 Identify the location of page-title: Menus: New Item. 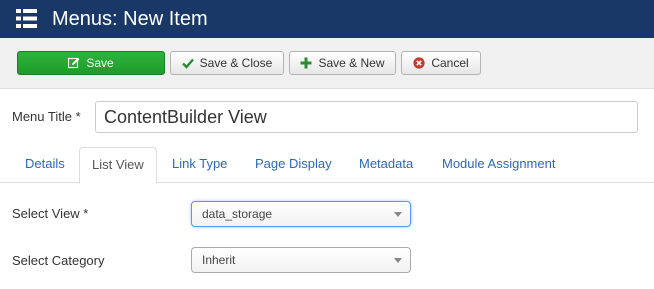
(130, 19).